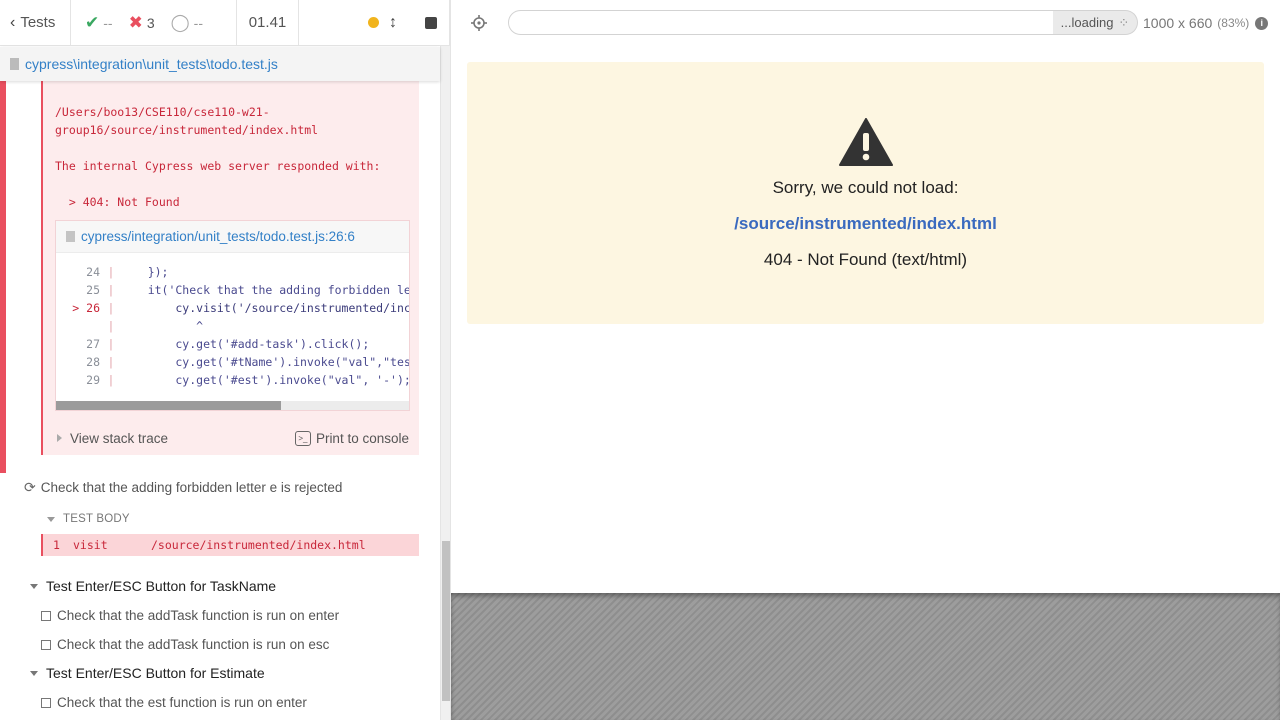  What do you see at coordinates (155, 673) in the screenshot?
I see `suite-title: Test Enter/ESC Button for Estimate` at bounding box center [155, 673].